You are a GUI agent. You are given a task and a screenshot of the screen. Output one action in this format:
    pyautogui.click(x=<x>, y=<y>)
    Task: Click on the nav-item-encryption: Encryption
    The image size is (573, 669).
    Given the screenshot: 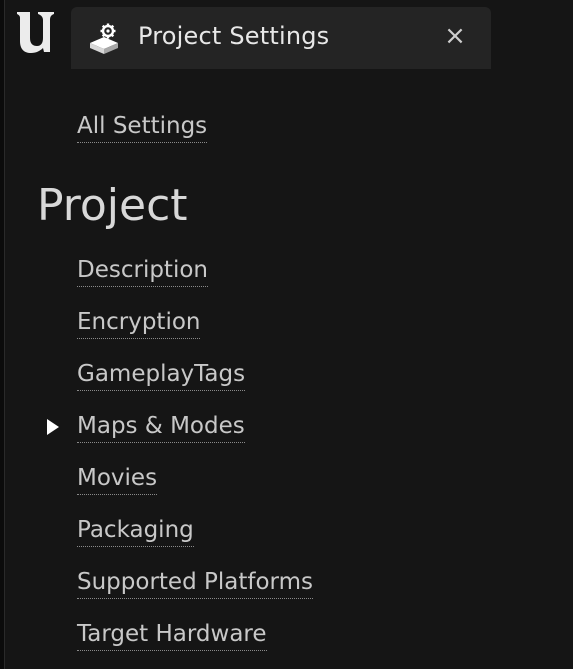 What is the action you would take?
    pyautogui.click(x=139, y=323)
    